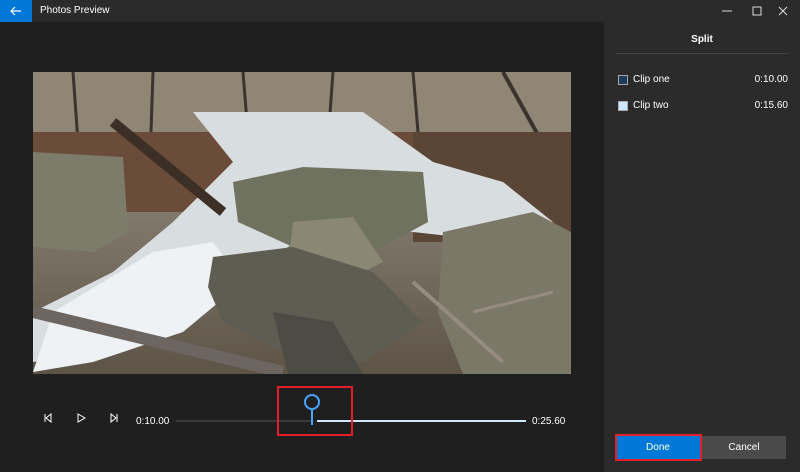 The width and height of the screenshot is (800, 472). What do you see at coordinates (75, 10) in the screenshot?
I see `app-title: Photos Preview` at bounding box center [75, 10].